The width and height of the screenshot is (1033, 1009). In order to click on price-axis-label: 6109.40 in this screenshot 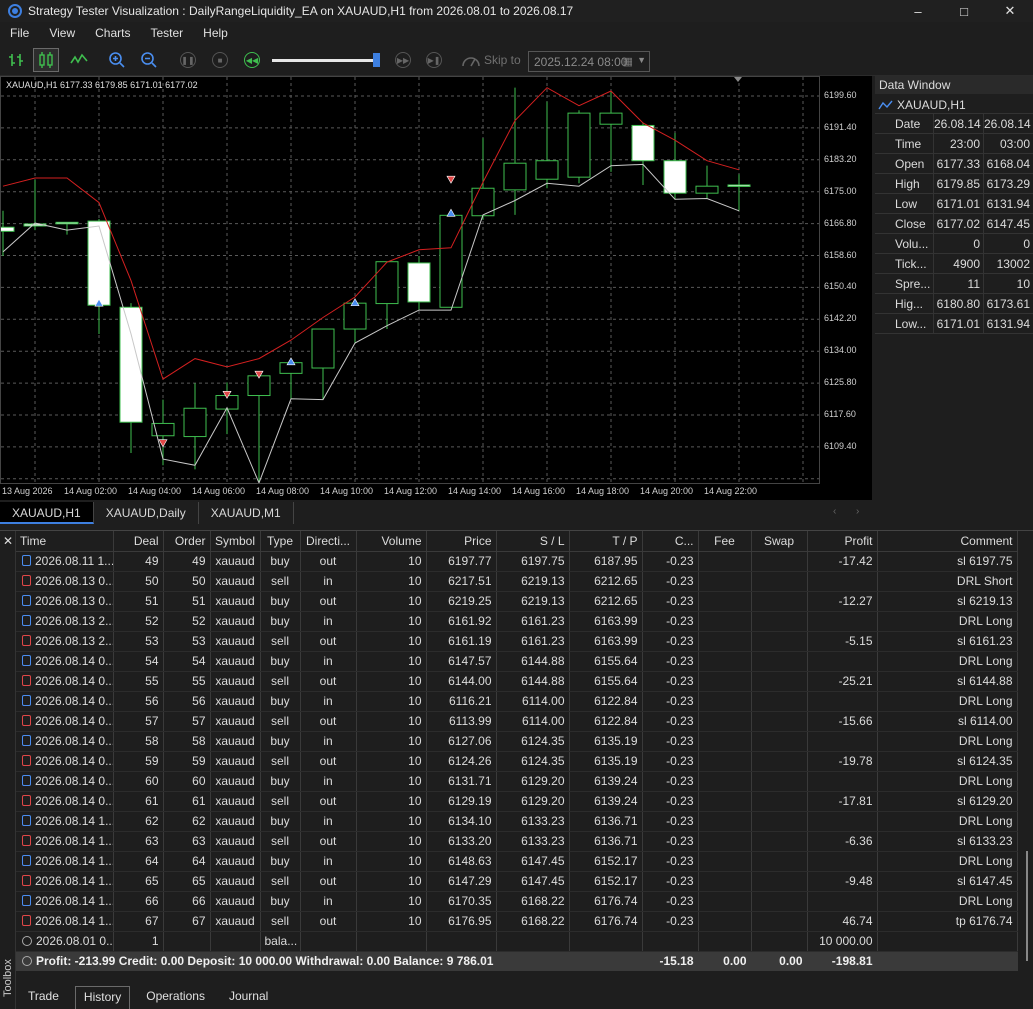, I will do `click(840, 445)`.